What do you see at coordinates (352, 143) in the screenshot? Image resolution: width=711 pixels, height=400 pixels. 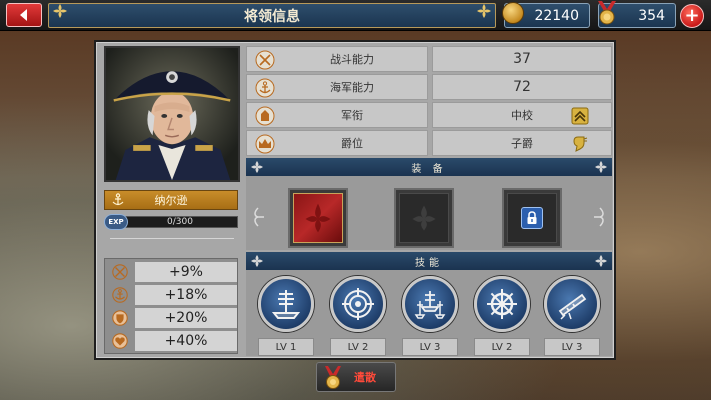 I see `stat-label: 爵位` at bounding box center [352, 143].